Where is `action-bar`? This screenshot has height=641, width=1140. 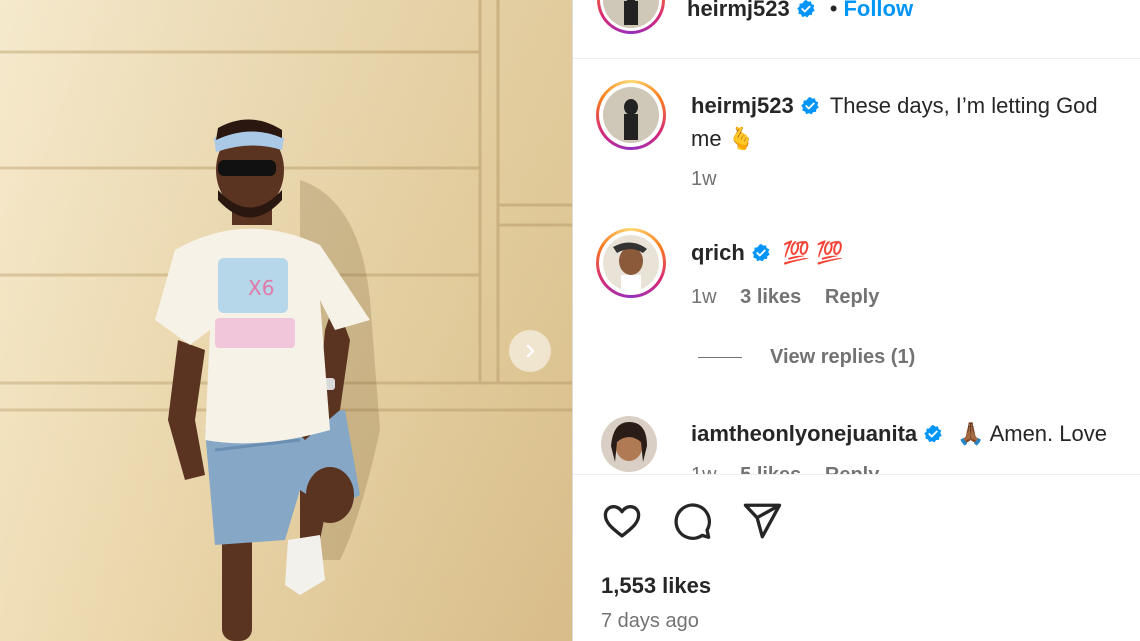 action-bar is located at coordinates (692, 521).